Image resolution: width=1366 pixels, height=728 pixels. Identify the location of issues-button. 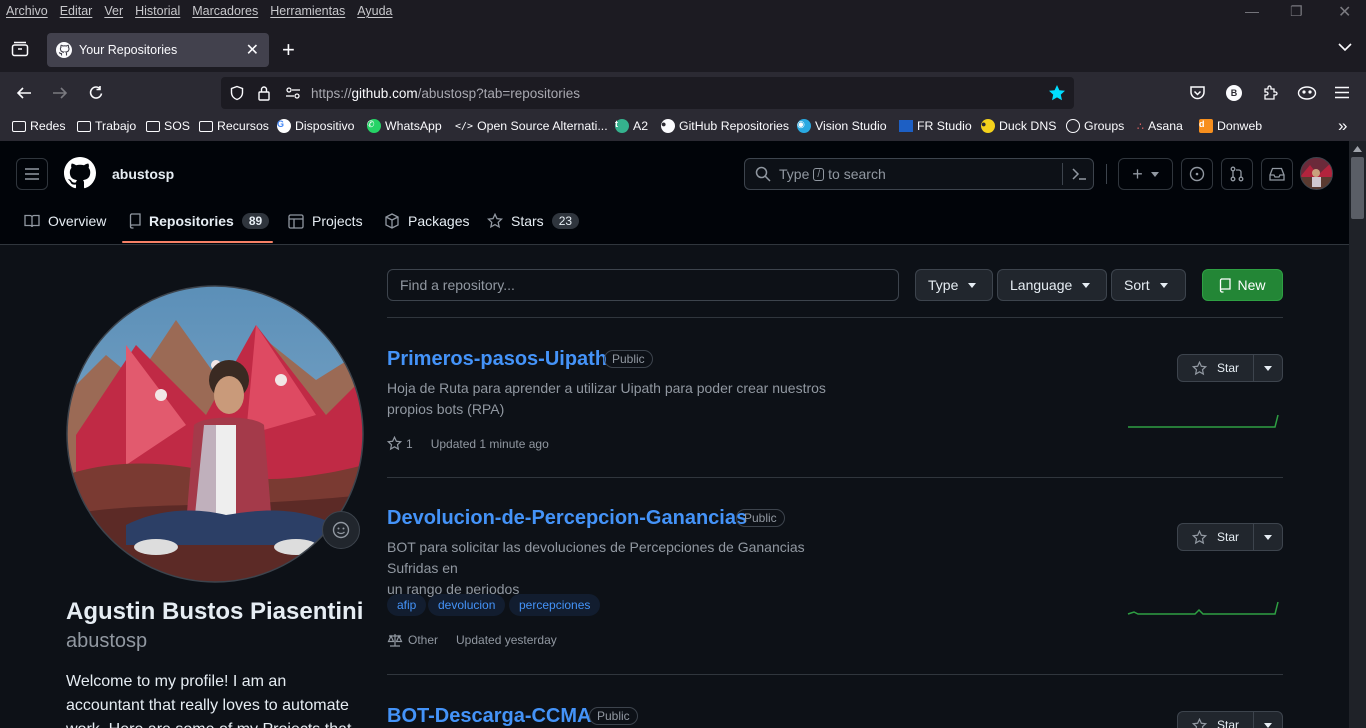
(1197, 174).